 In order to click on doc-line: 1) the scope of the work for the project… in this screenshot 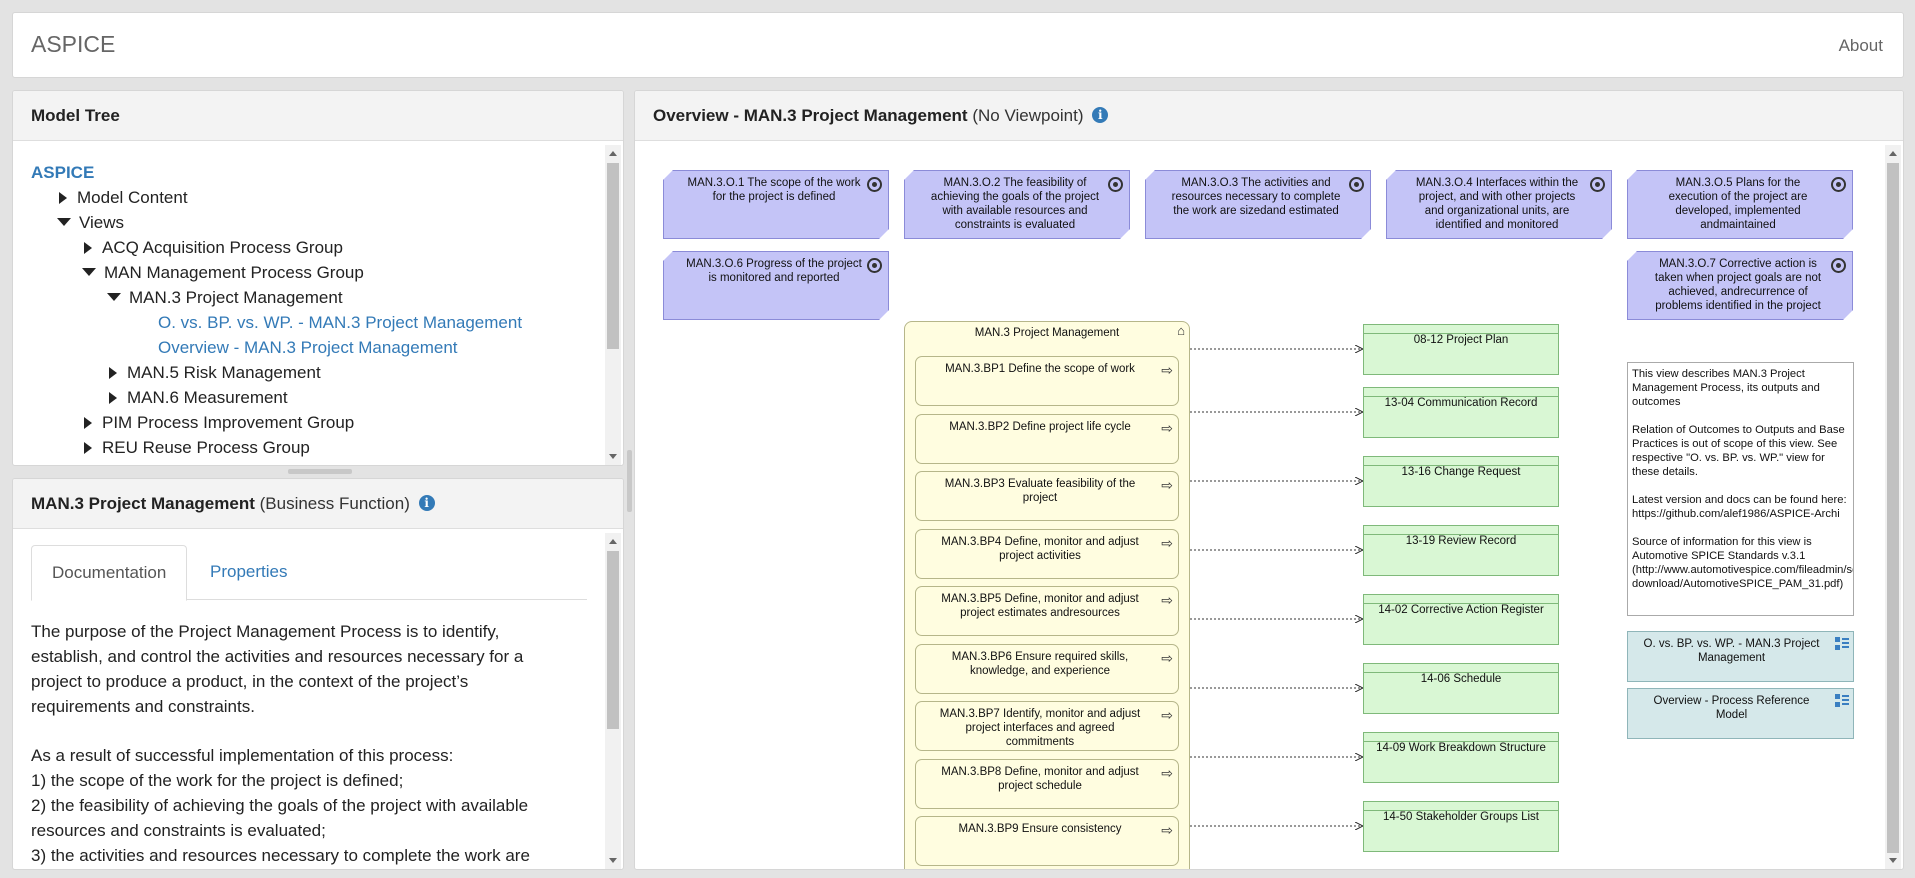, I will do `click(217, 780)`.